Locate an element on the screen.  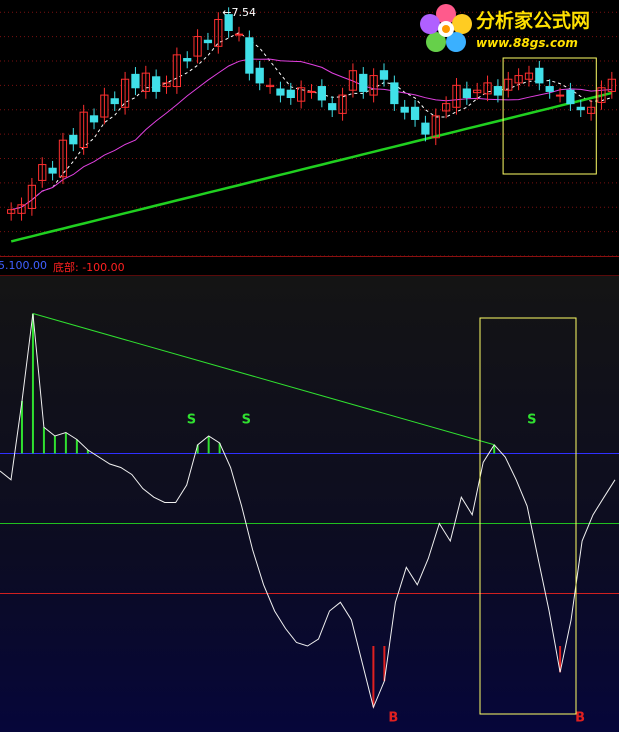
indicator-bottom-label: 底部: -100.00 is located at coordinates (89, 267).